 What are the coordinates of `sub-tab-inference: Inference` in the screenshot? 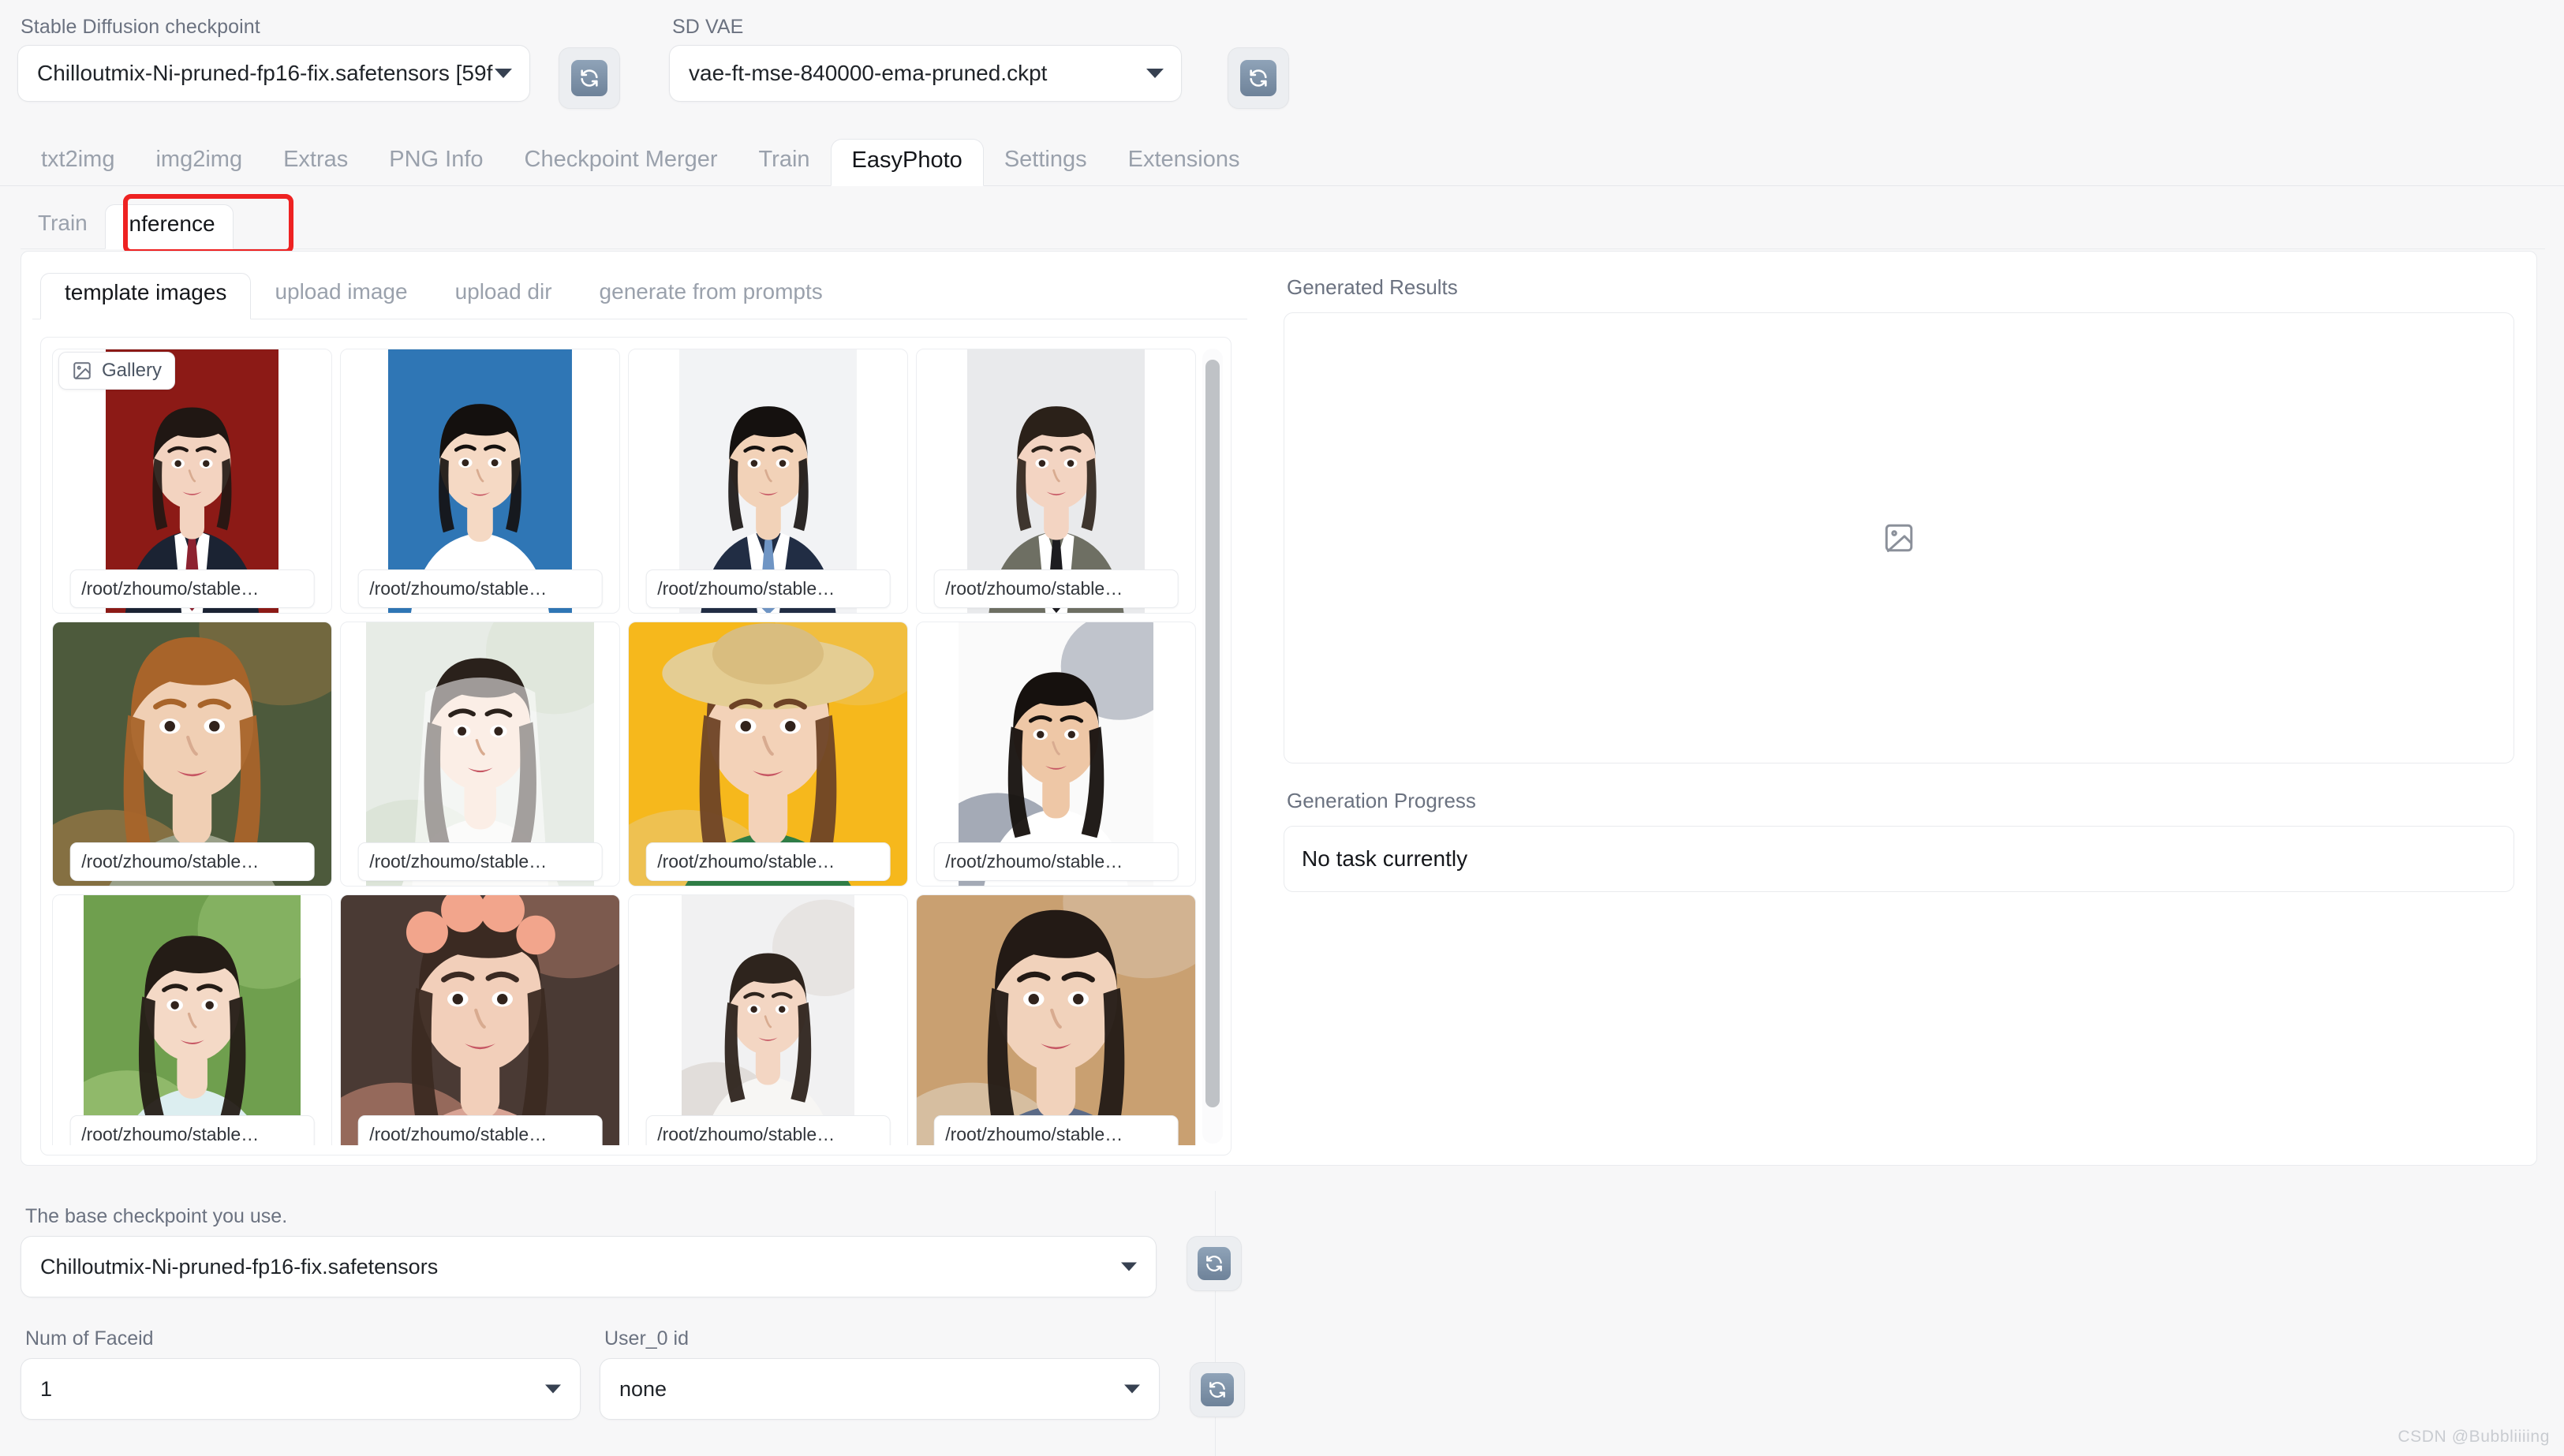 It's located at (169, 226).